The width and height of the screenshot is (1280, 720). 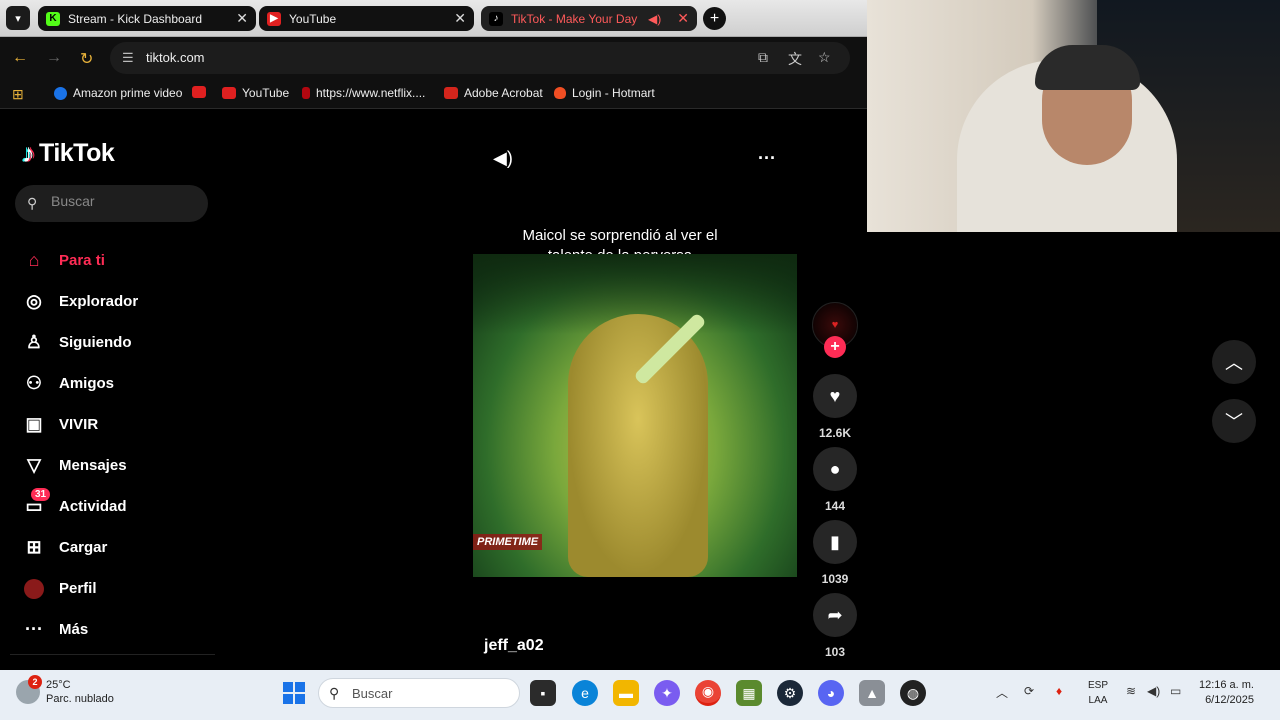 What do you see at coordinates (366, 18) in the screenshot?
I see `tab-youtube: ▶ YouTube ✕` at bounding box center [366, 18].